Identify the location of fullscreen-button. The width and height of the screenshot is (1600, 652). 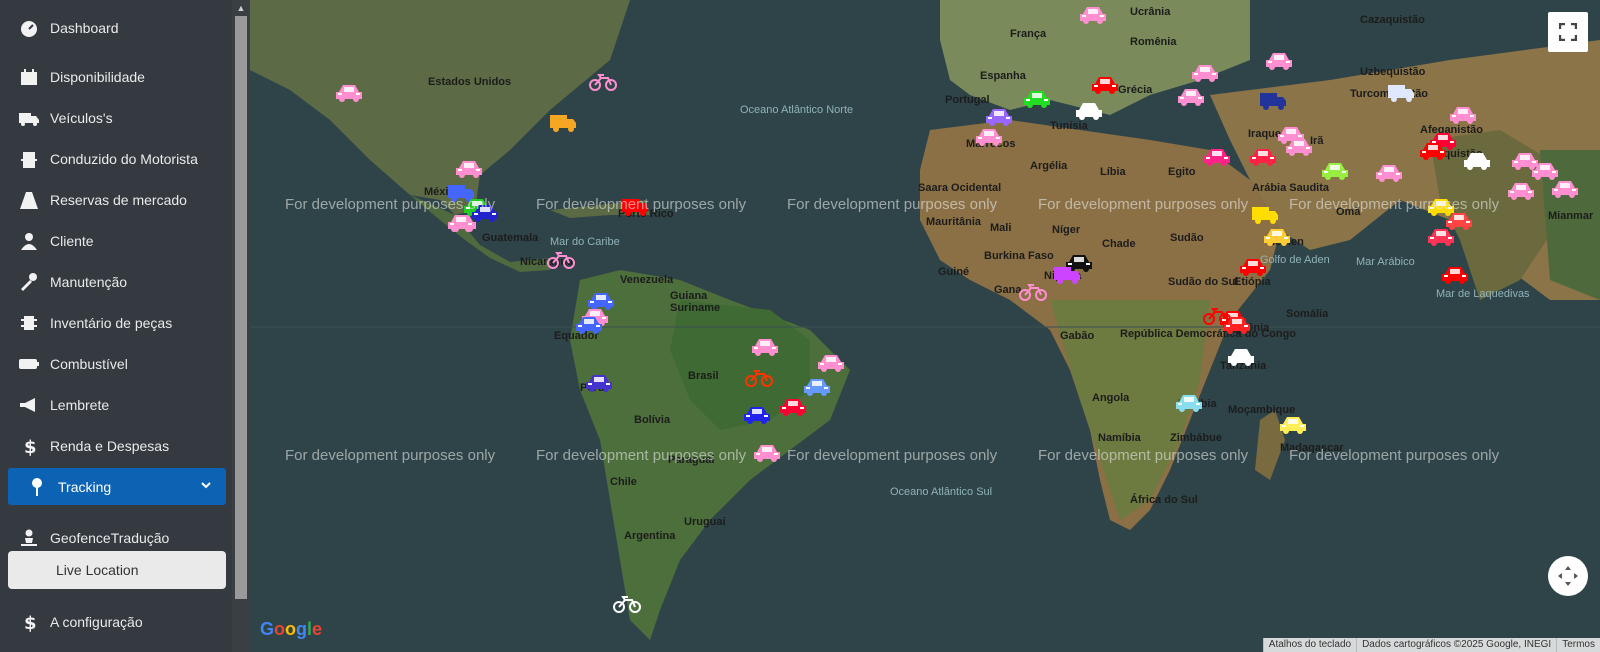
(1568, 32).